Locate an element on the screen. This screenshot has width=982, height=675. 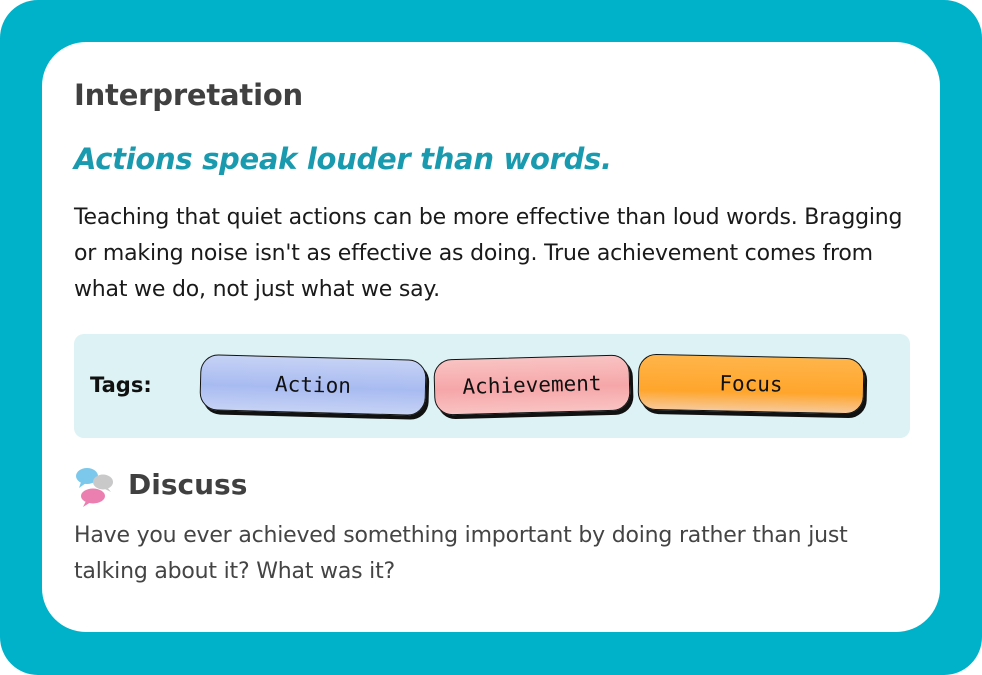
tag-action: Action is located at coordinates (313, 385).